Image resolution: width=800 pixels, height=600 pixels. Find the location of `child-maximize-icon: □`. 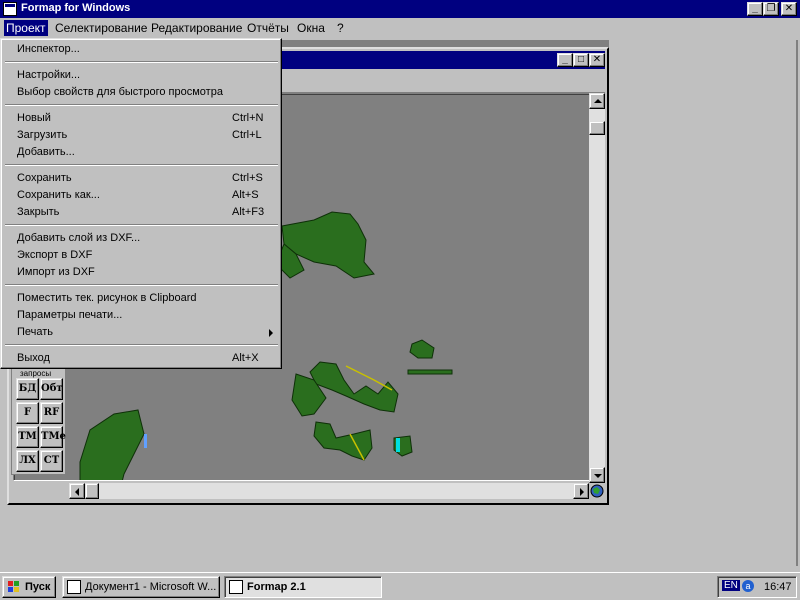

child-maximize-icon: □ is located at coordinates (581, 60).